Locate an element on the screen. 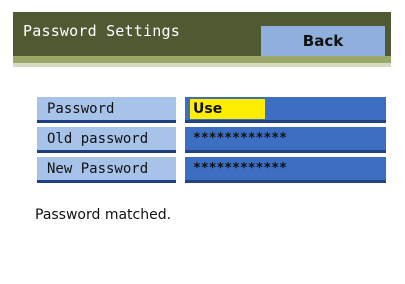 The image size is (405, 284). header-divider-light is located at coordinates (202, 65).